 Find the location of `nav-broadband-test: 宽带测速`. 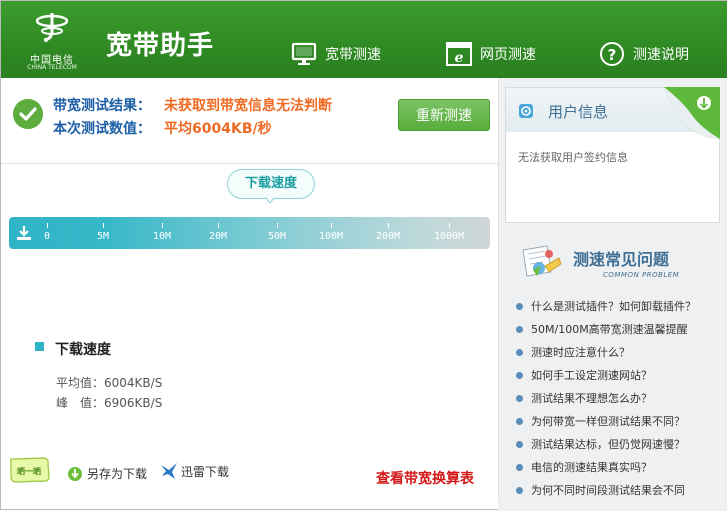

nav-broadband-test: 宽带测速 is located at coordinates (336, 54).